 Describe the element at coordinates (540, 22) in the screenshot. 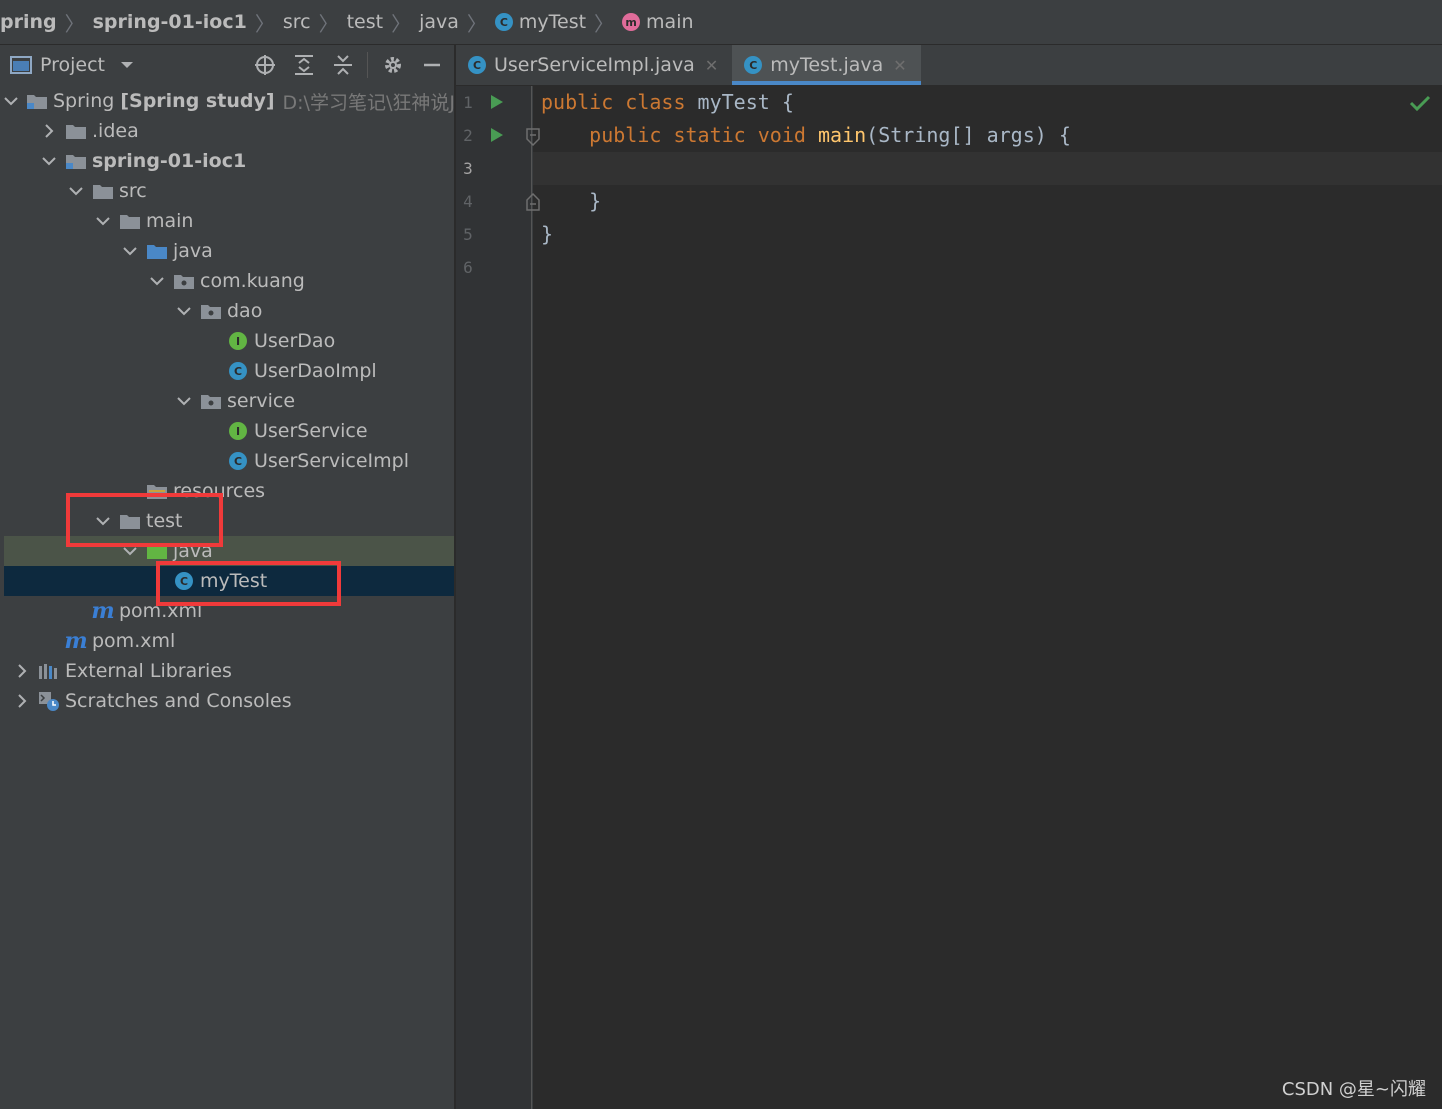

I see `breadcrumb-item-class: C myTest` at that location.